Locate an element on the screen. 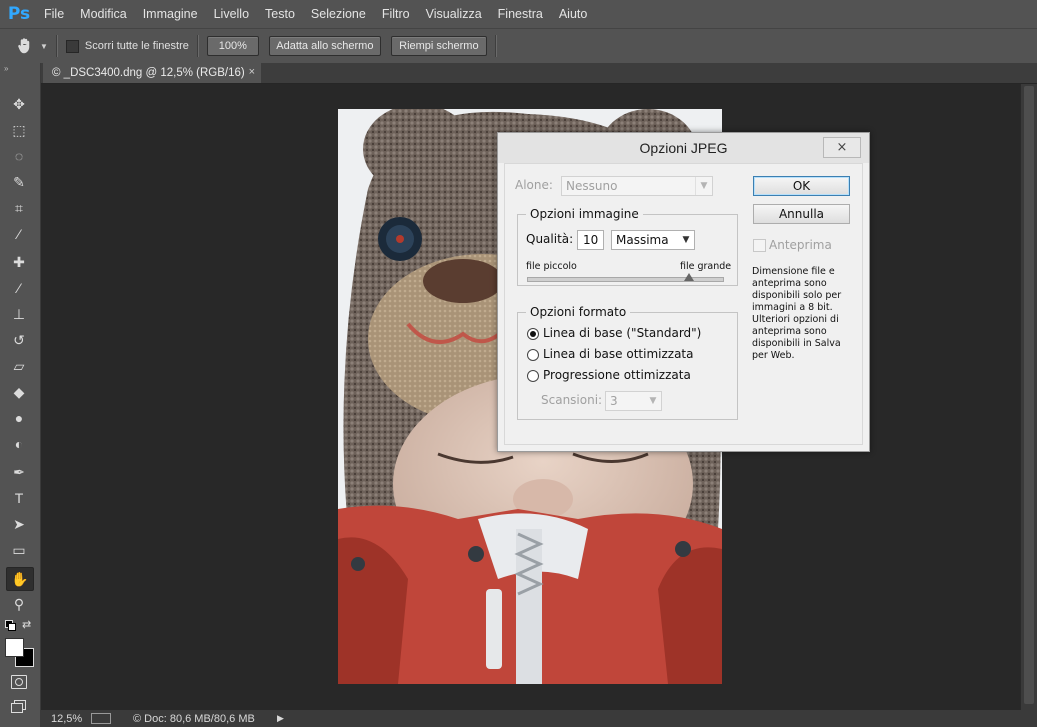 The image size is (1037, 727). history-brush-icon: ↺ is located at coordinates (19, 340).